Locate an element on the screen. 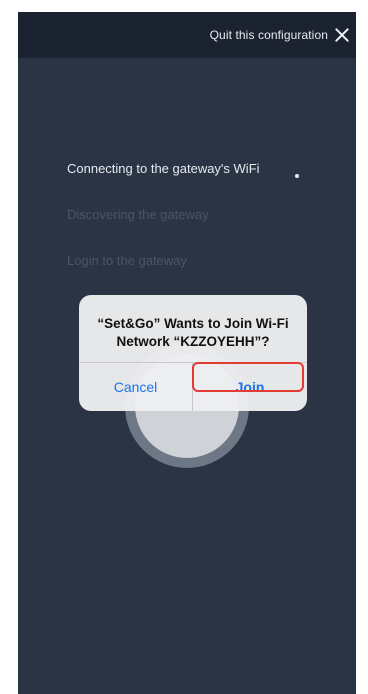  quit-configuration-link: Quit this configuration is located at coordinates (269, 35).